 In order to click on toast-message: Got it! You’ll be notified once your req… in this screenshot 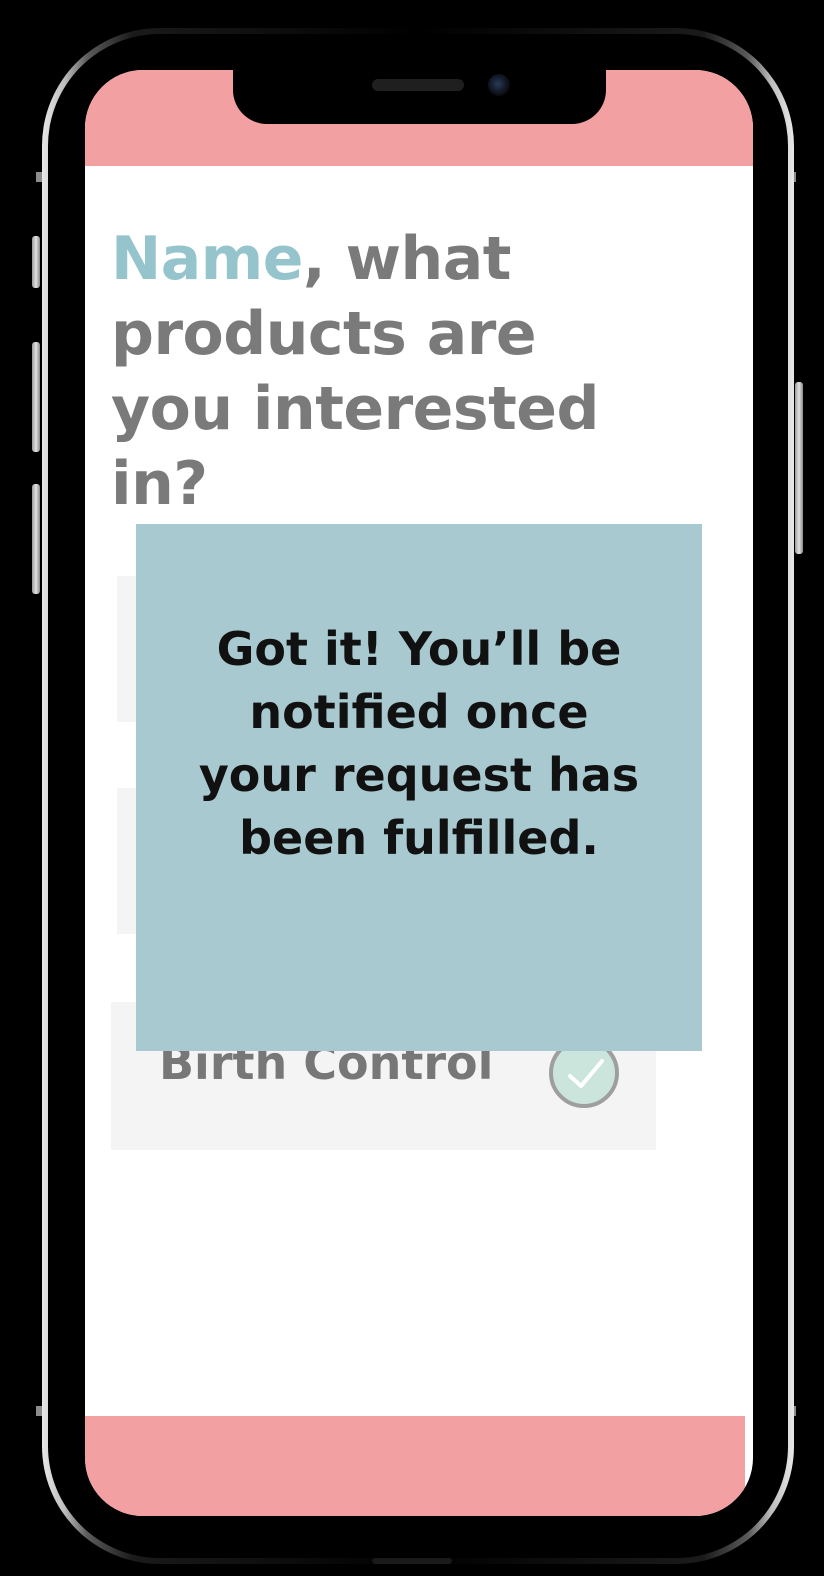, I will do `click(419, 743)`.